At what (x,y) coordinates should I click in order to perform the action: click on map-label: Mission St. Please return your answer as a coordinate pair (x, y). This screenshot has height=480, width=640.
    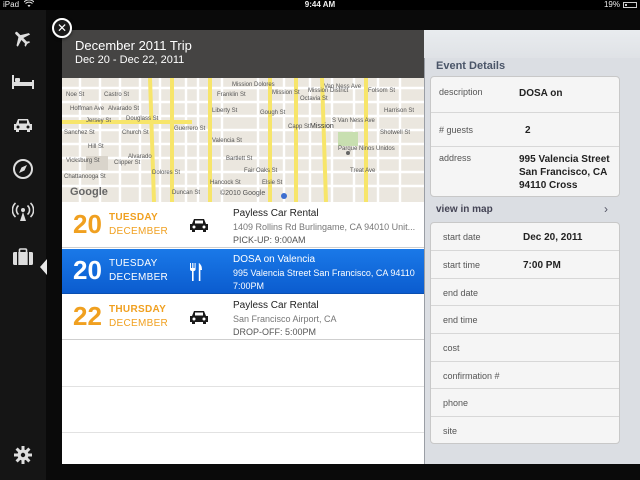
    Looking at the image, I should click on (286, 93).